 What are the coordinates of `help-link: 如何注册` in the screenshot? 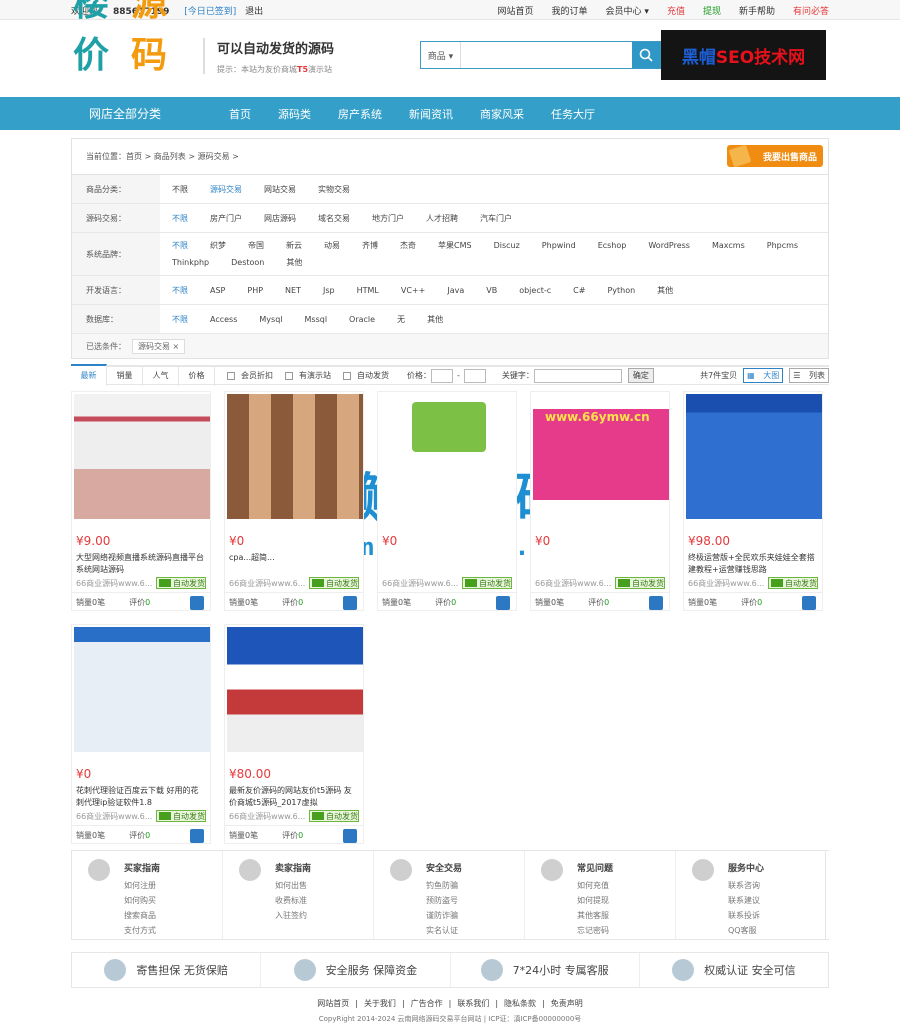 It's located at (173, 885).